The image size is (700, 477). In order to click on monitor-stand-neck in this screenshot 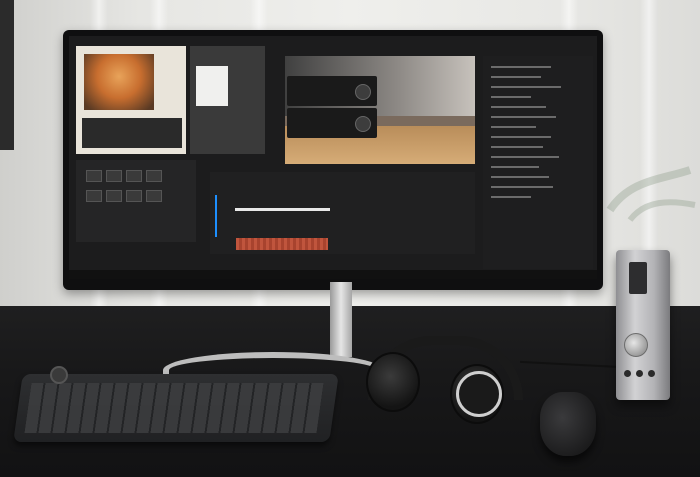, I will do `click(341, 319)`.